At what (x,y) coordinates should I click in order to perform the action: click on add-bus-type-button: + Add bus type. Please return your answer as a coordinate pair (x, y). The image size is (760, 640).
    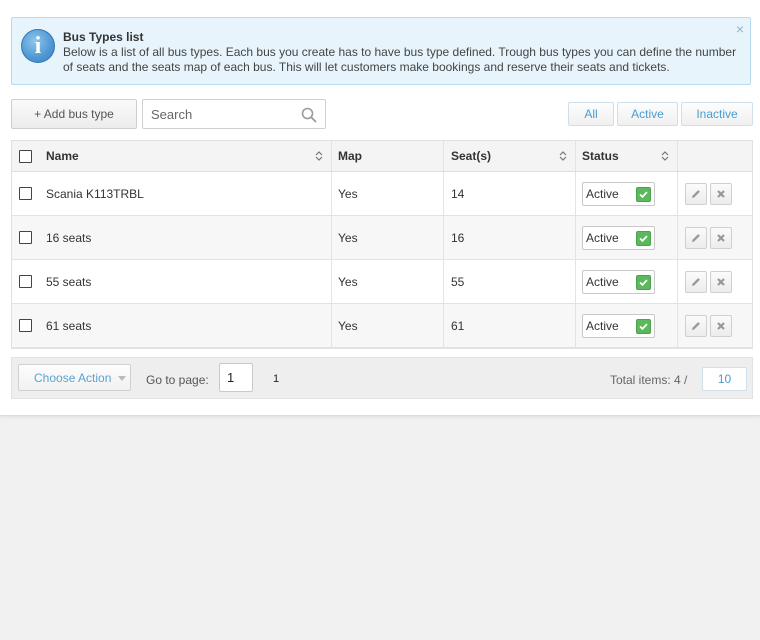
    Looking at the image, I should click on (74, 114).